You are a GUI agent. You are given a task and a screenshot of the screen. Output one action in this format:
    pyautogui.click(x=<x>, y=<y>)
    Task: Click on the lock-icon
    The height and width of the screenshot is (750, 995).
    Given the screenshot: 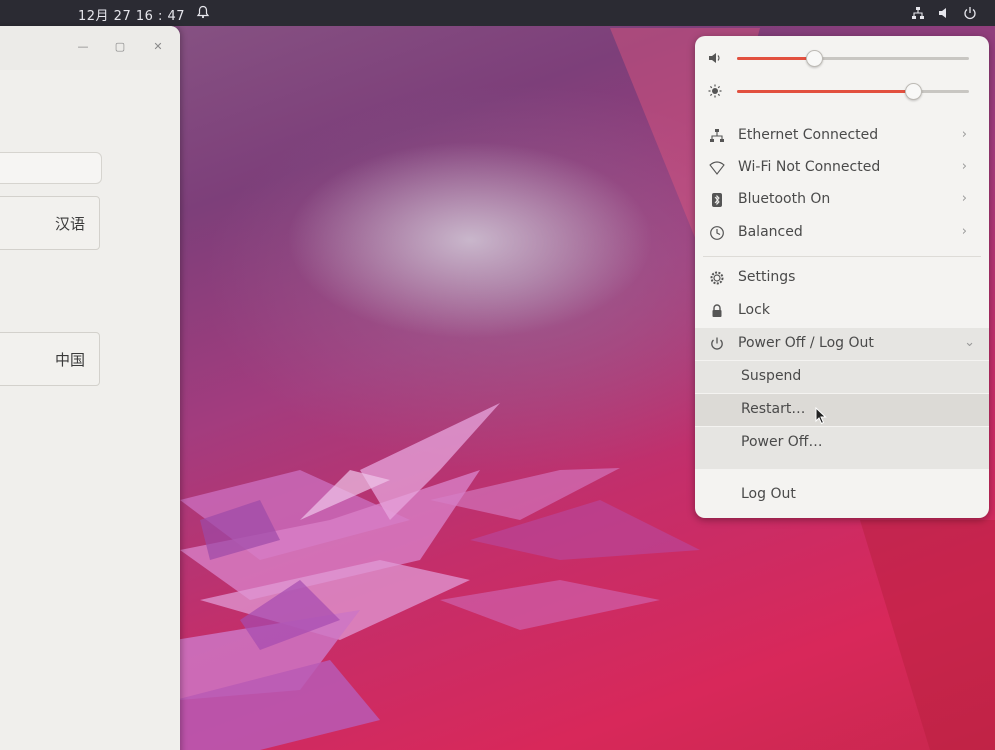 What is the action you would take?
    pyautogui.click(x=717, y=310)
    